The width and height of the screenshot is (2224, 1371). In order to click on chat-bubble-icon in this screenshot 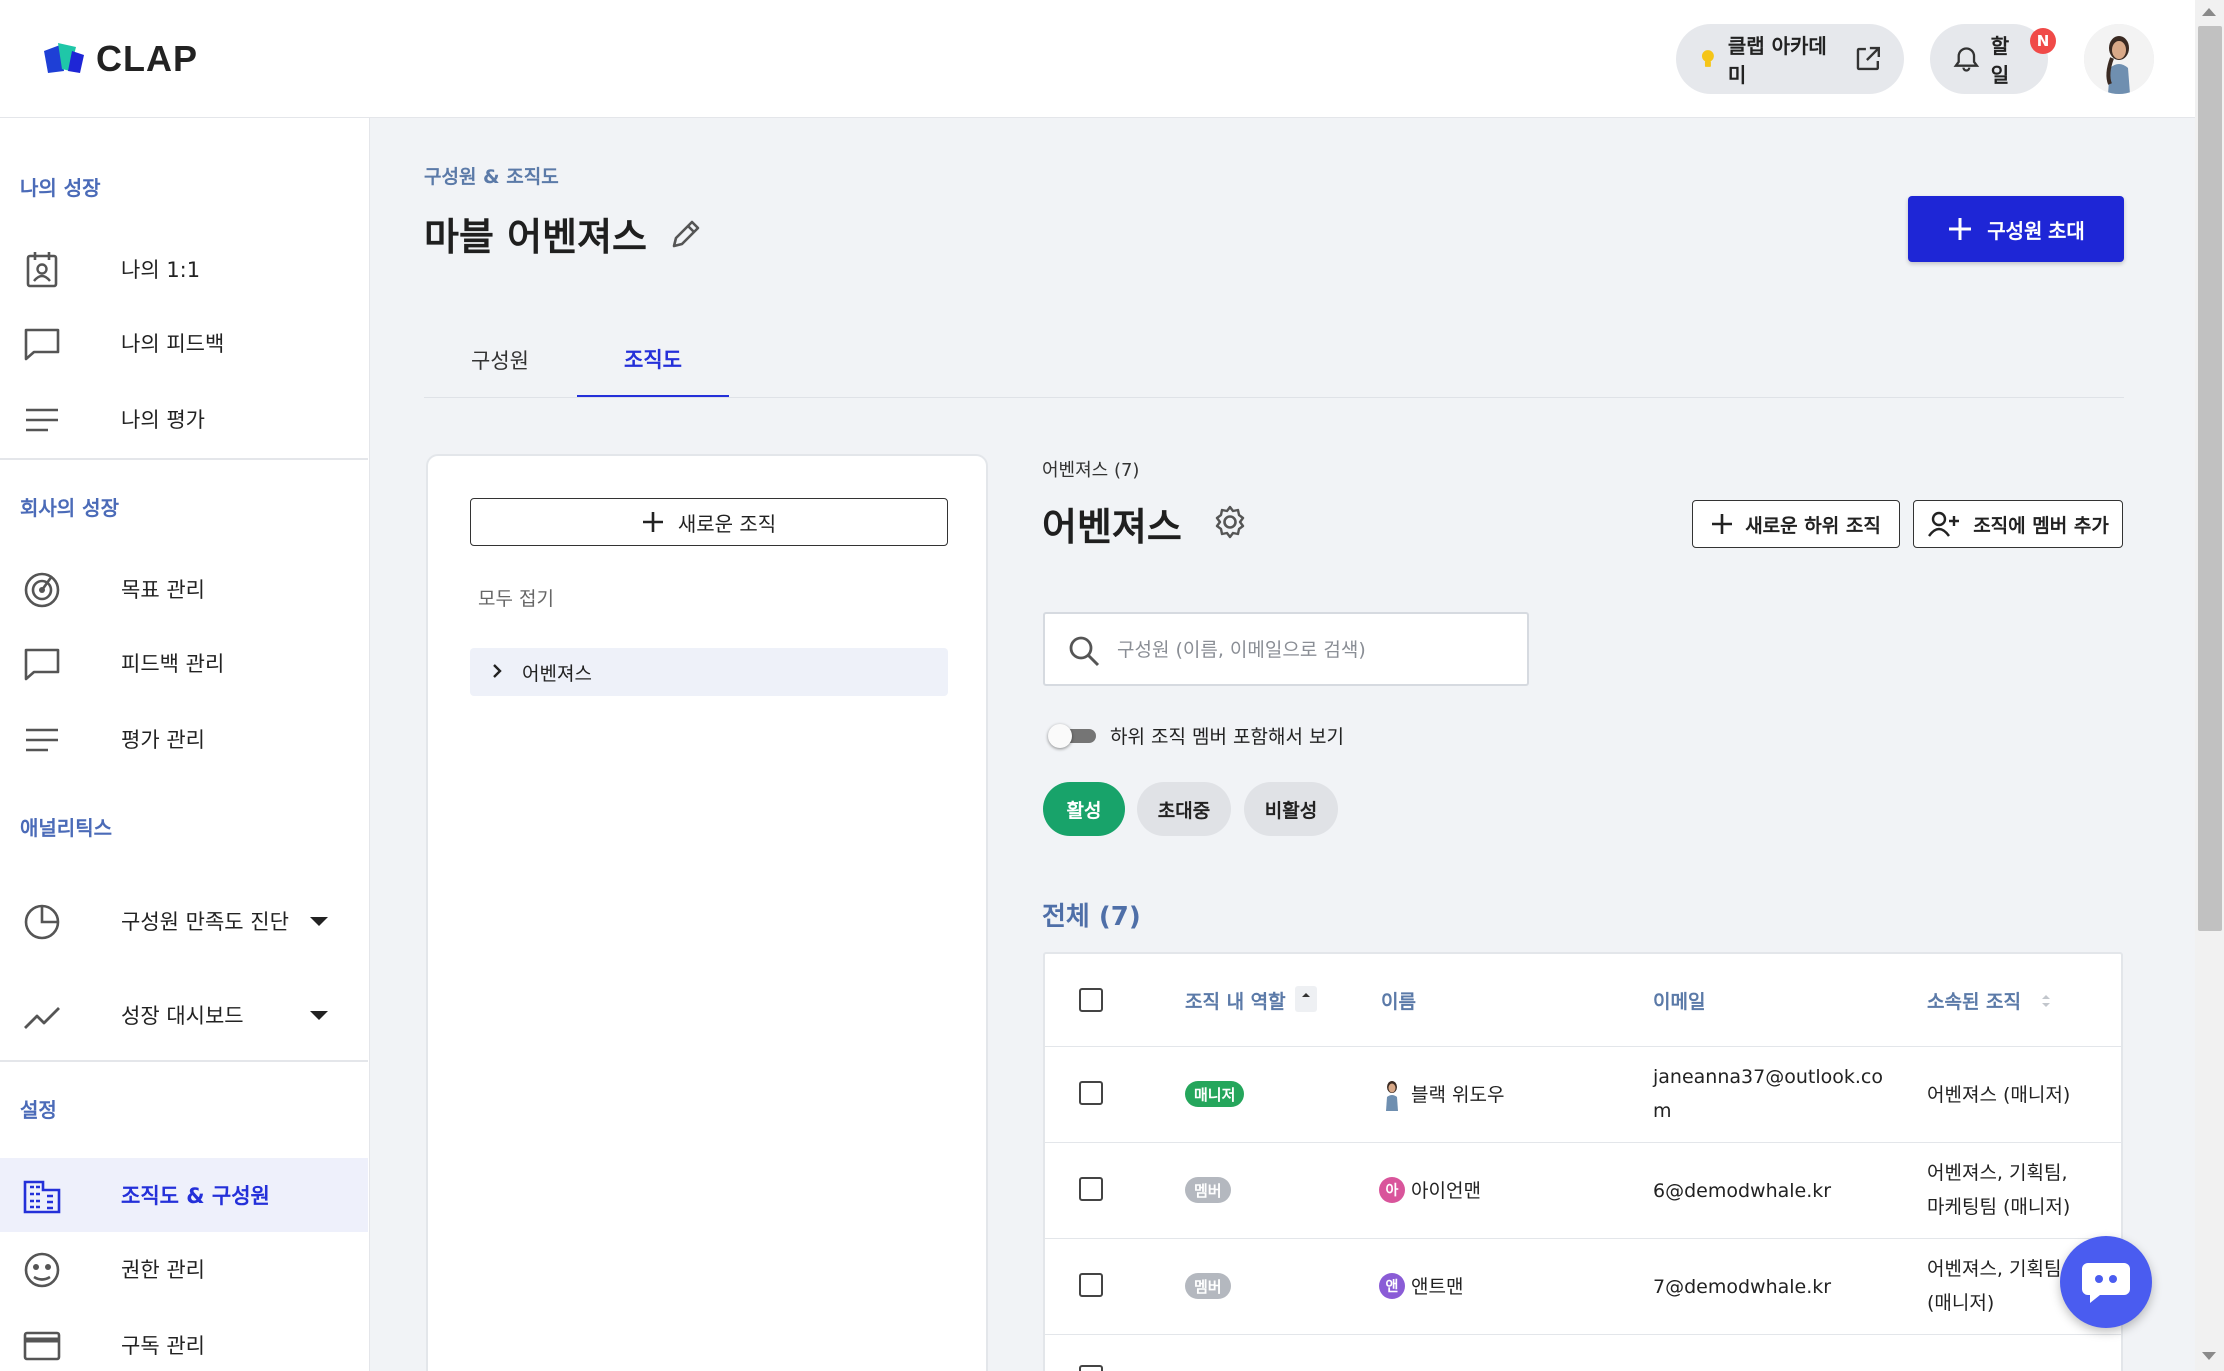, I will do `click(42, 344)`.